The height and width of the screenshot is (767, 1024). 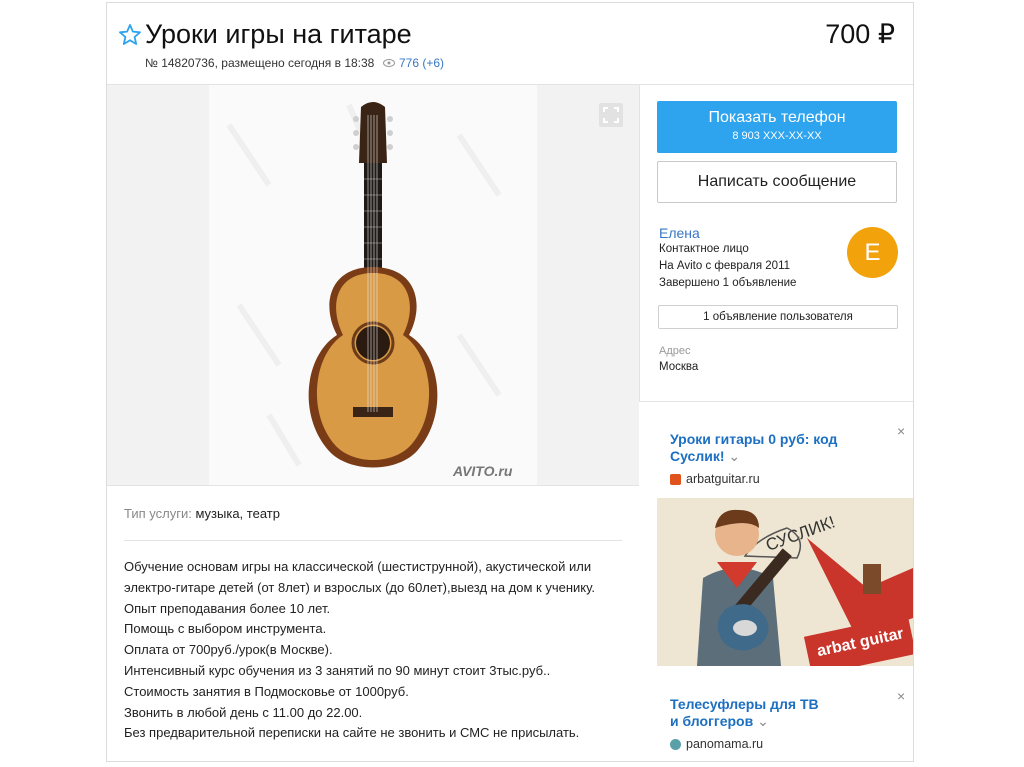 What do you see at coordinates (723, 479) in the screenshot?
I see `ad-domain-text: arbatguitar.ru` at bounding box center [723, 479].